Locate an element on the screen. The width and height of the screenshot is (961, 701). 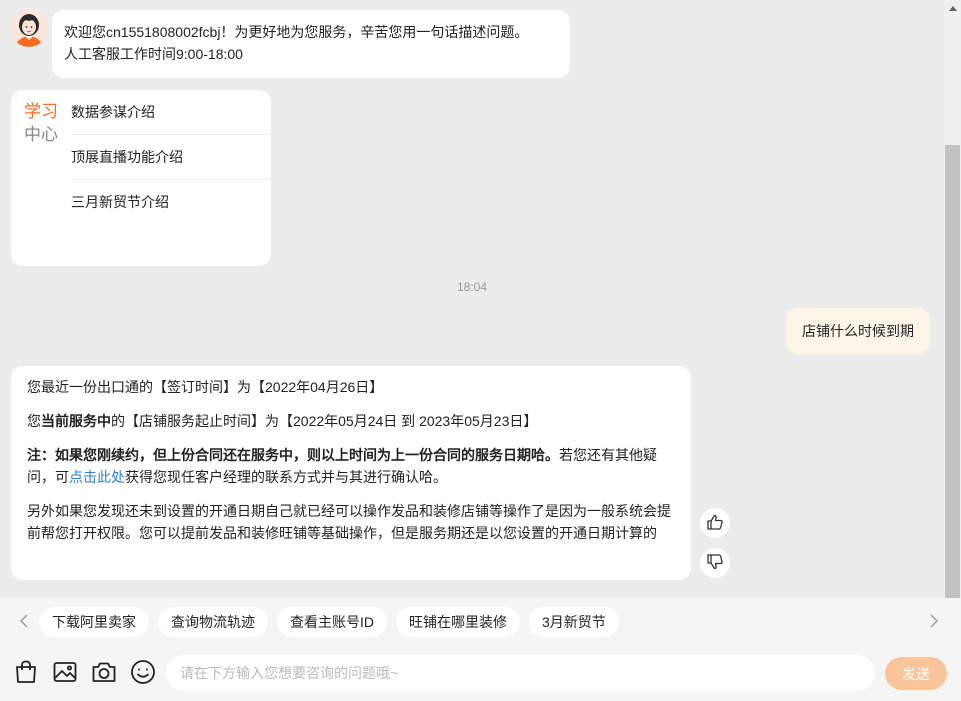
shopping-bag-icon is located at coordinates (26, 673).